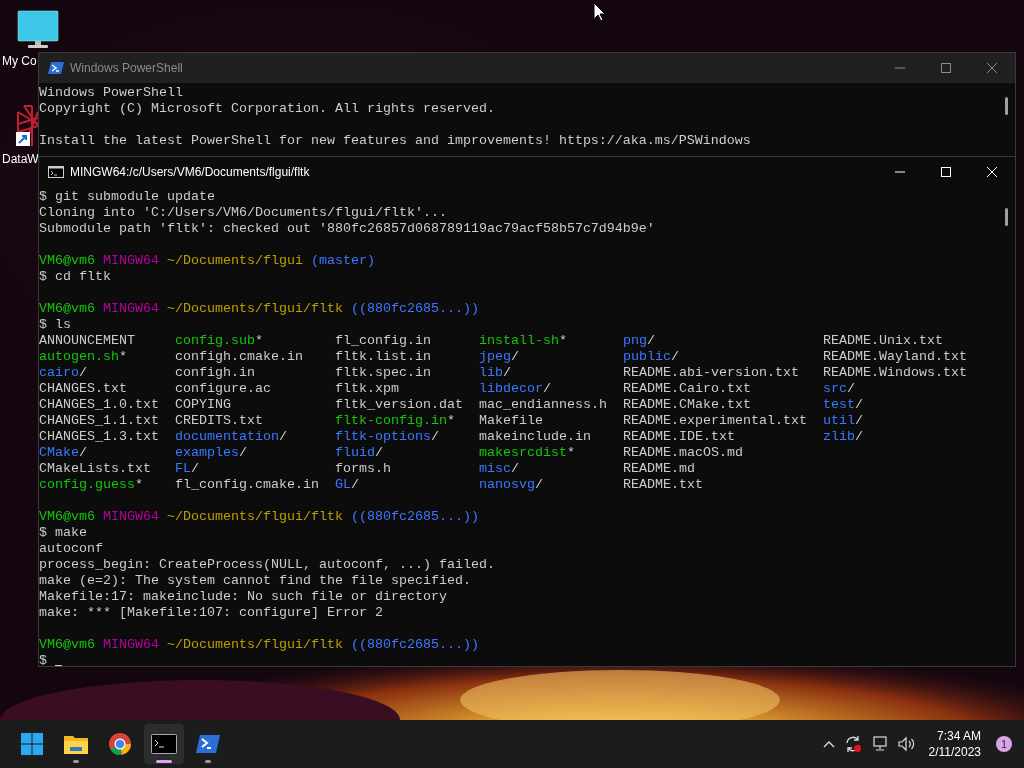 The width and height of the screenshot is (1024, 768). I want to click on file-name: fltk-options/, so click(387, 437).